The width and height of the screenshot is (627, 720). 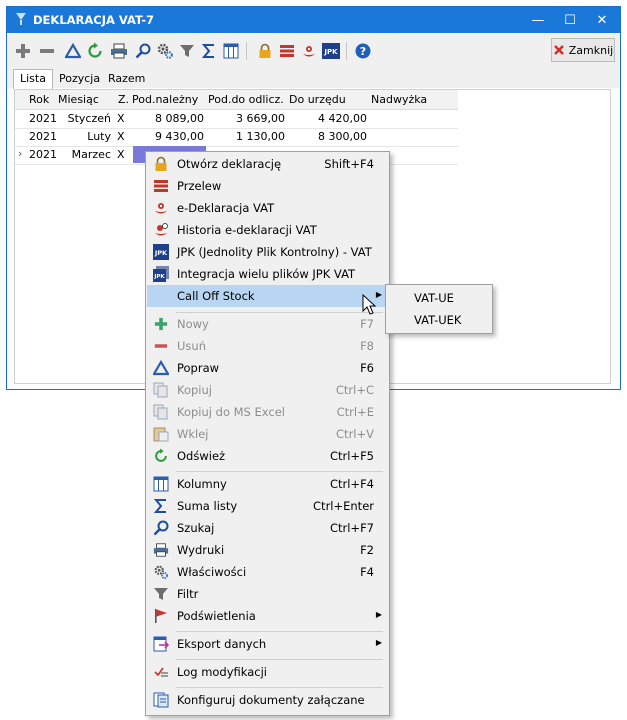 I want to click on minus-icon, so click(x=47, y=51).